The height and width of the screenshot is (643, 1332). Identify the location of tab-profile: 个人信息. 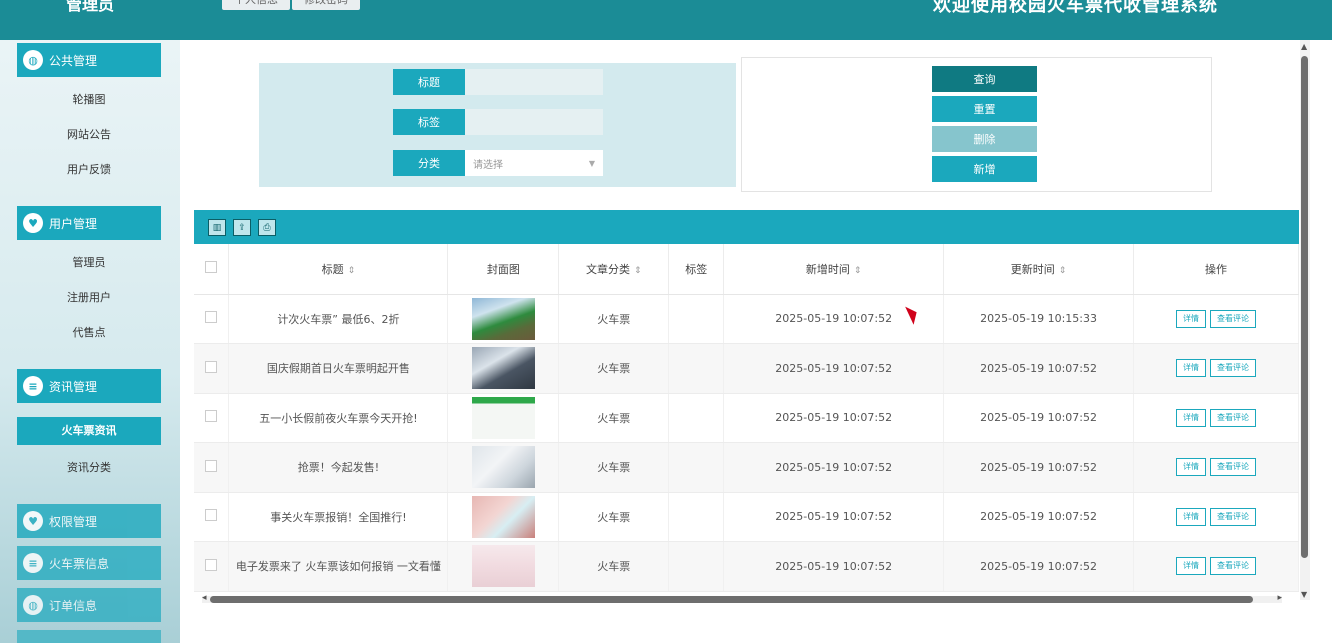
(256, 5).